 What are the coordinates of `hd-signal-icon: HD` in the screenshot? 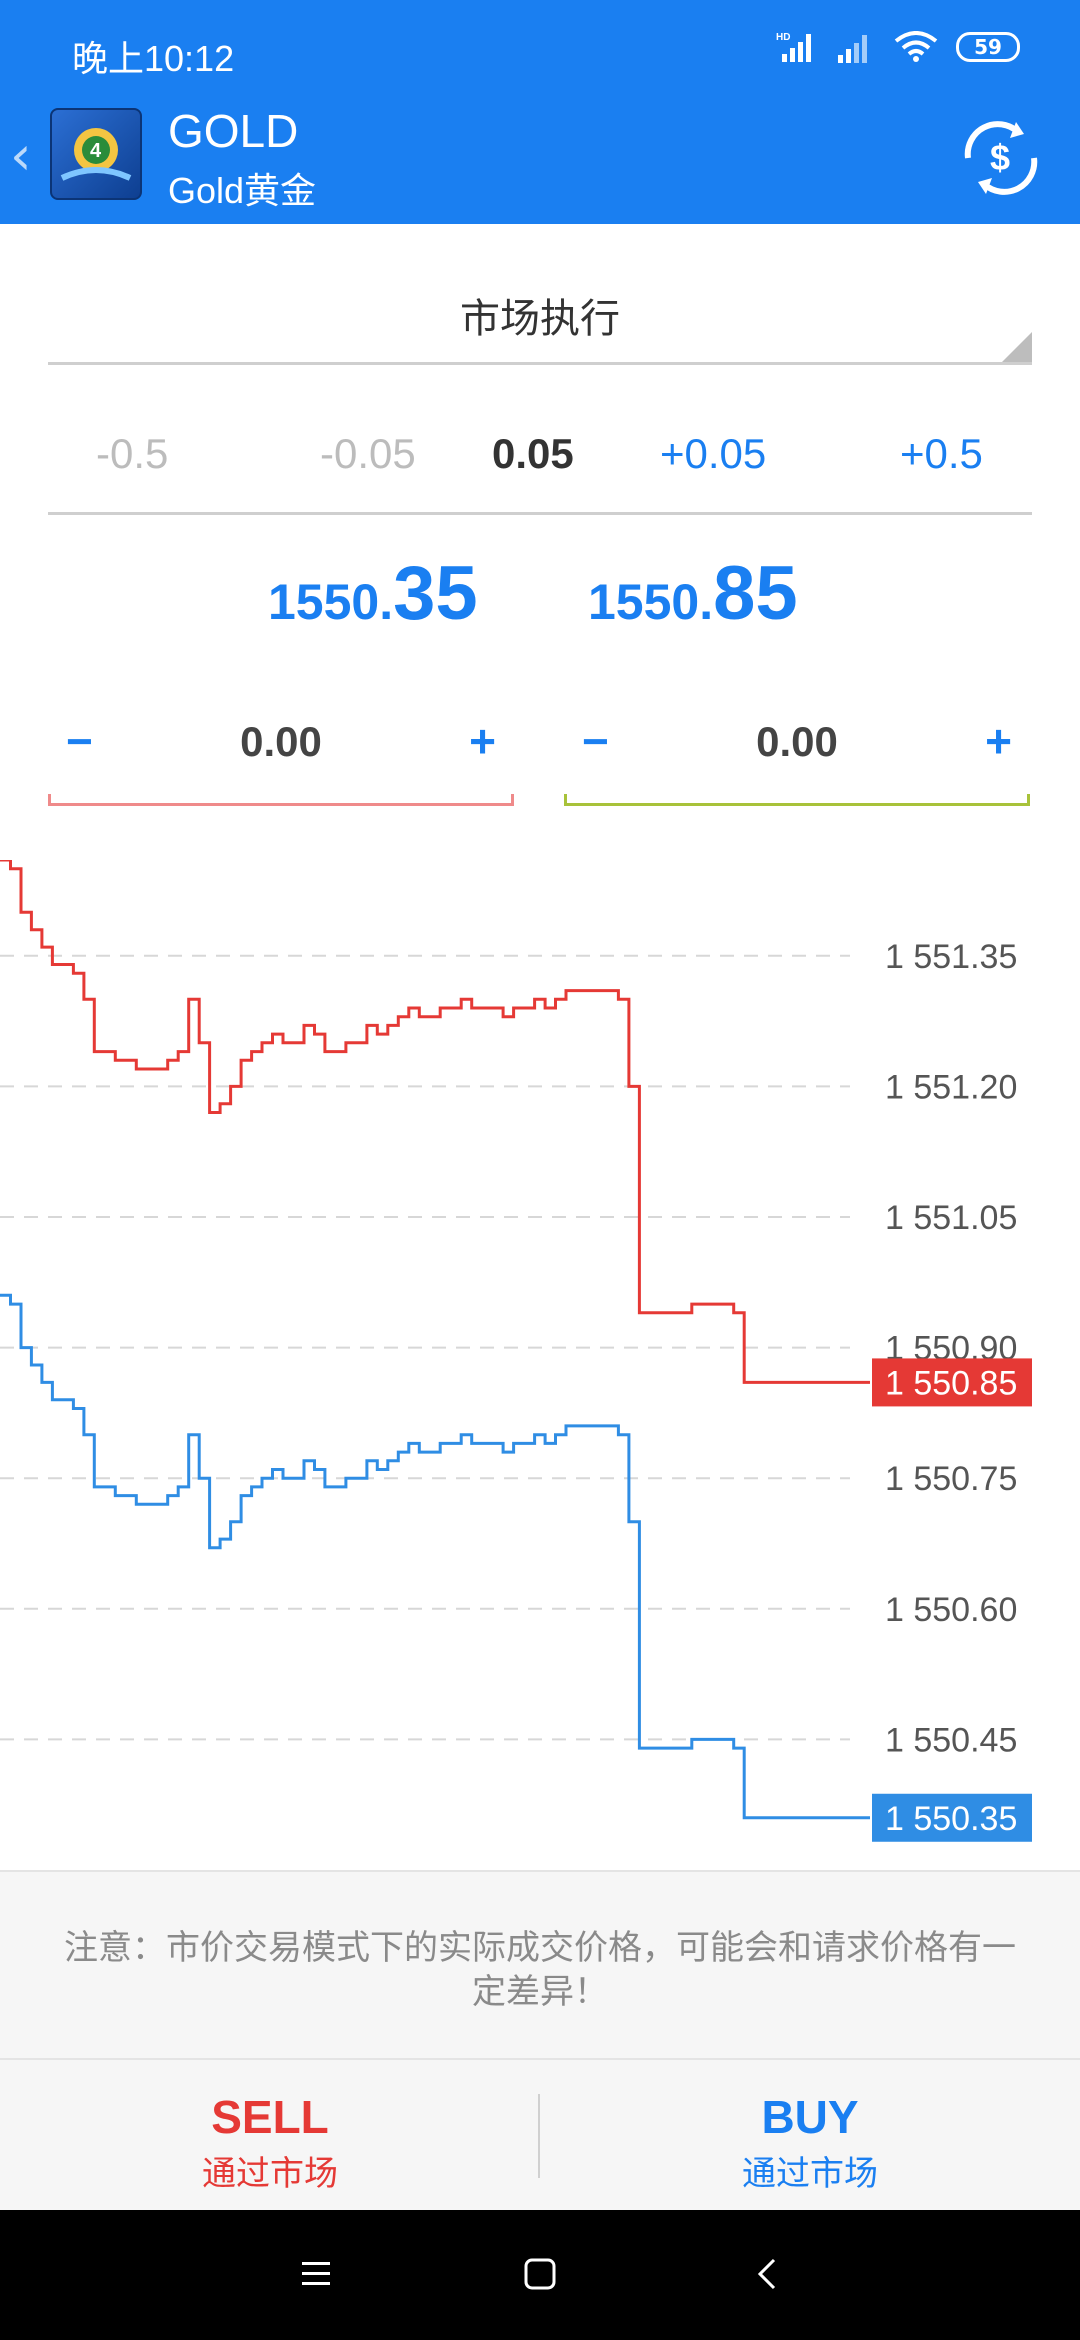 It's located at (793, 47).